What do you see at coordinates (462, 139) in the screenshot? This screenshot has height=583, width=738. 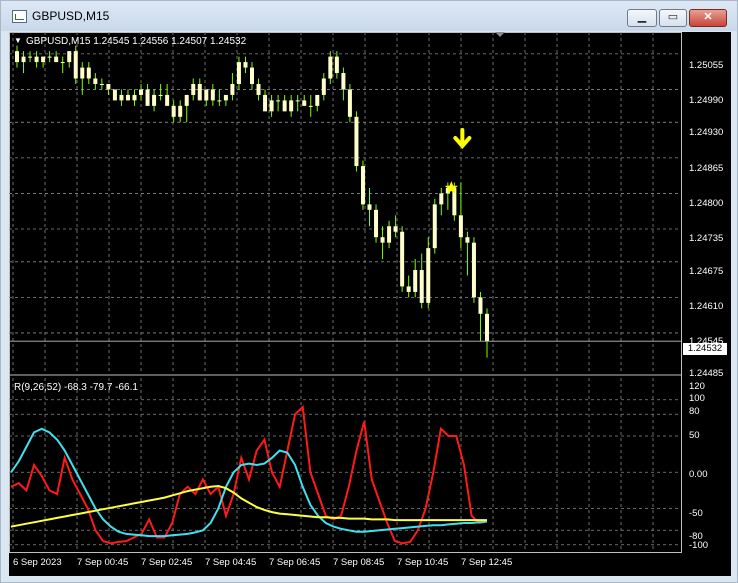 I see `down-arrow-icon` at bounding box center [462, 139].